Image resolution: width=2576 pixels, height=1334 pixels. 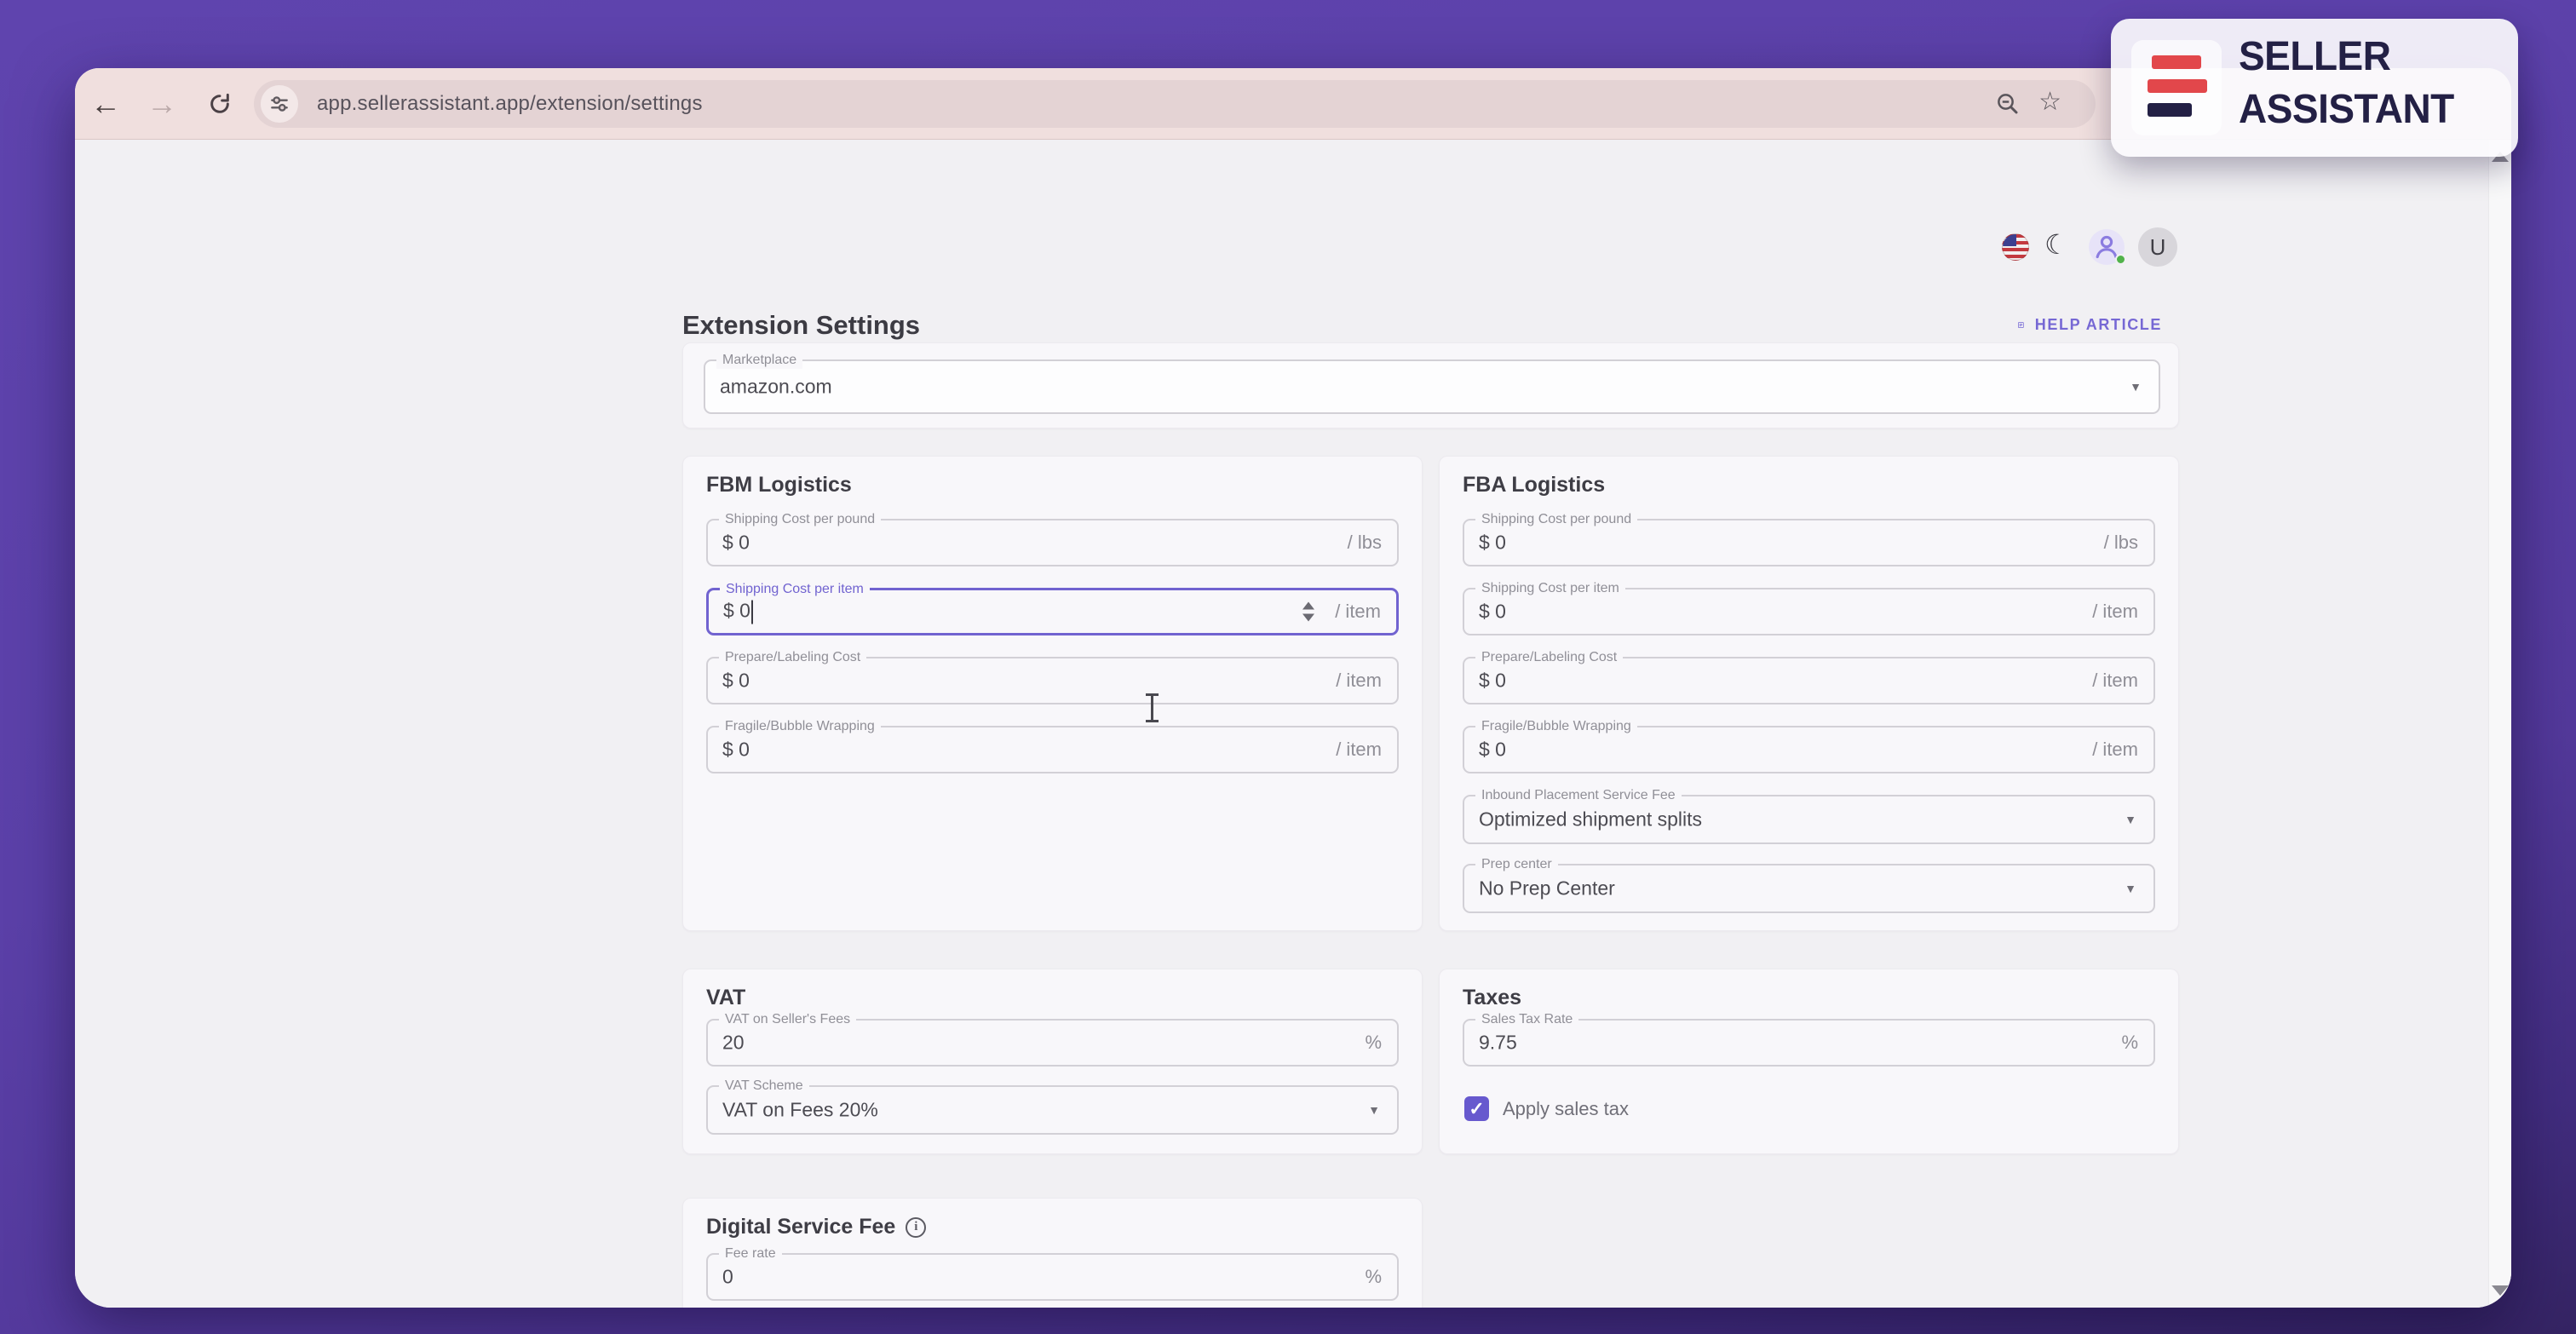 I want to click on dsf-panel-title: Digital Service Fee i, so click(x=817, y=1227).